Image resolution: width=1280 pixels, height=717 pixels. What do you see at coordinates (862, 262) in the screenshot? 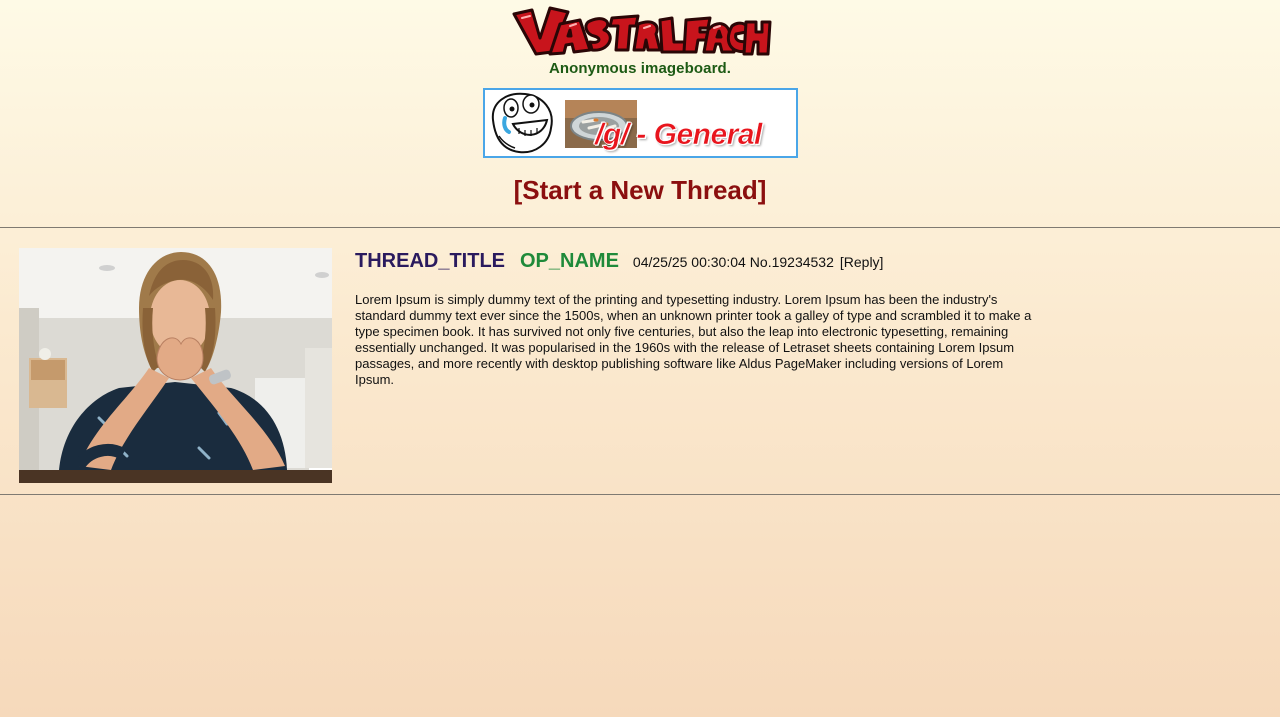
I see `reply-link: [Reply]` at bounding box center [862, 262].